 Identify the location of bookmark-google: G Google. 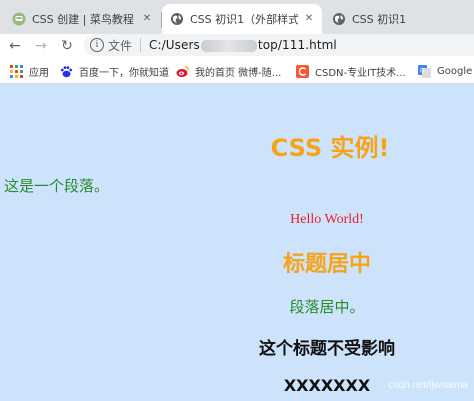
(445, 71).